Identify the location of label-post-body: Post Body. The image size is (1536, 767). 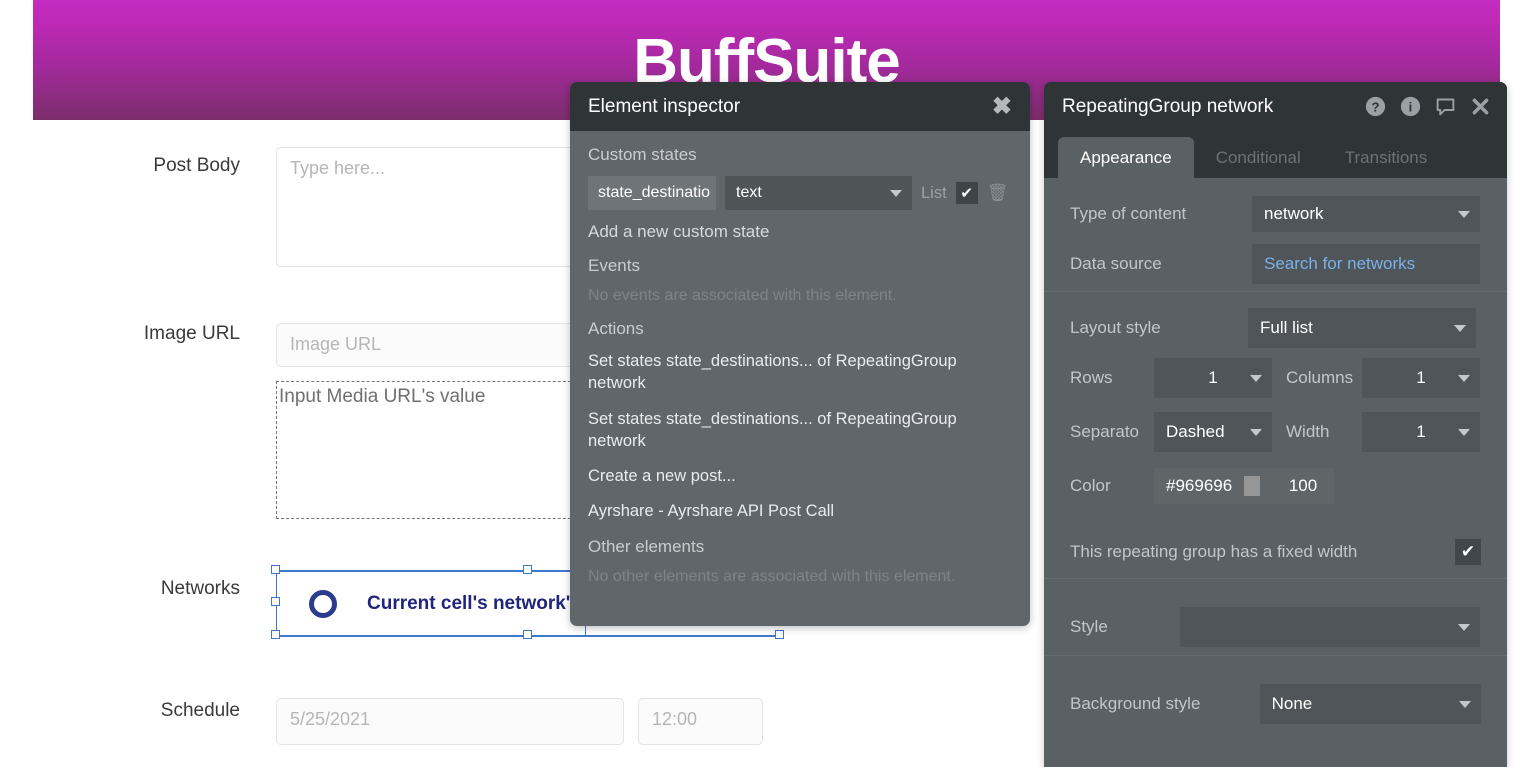
(196, 165).